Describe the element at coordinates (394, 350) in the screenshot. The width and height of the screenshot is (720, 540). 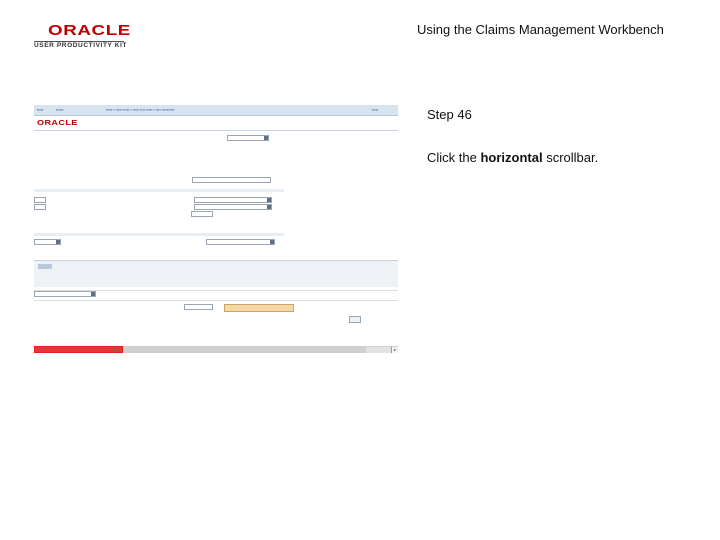
I see `chevron-right-icon: ▸` at that location.